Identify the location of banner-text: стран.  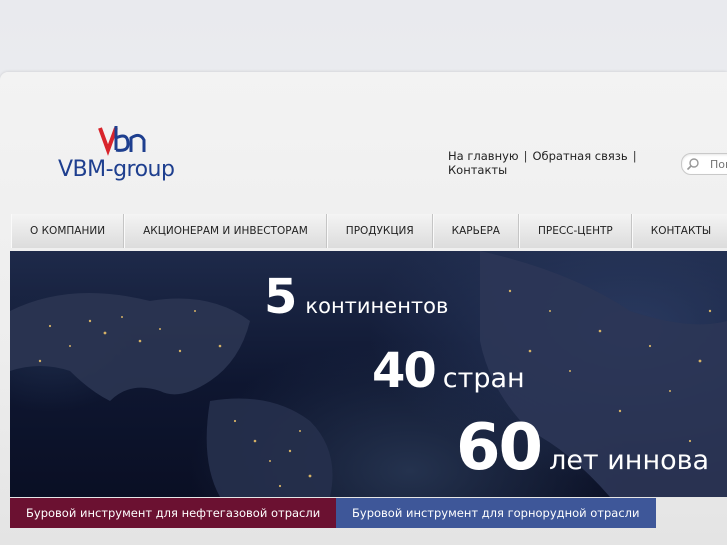
(483, 378).